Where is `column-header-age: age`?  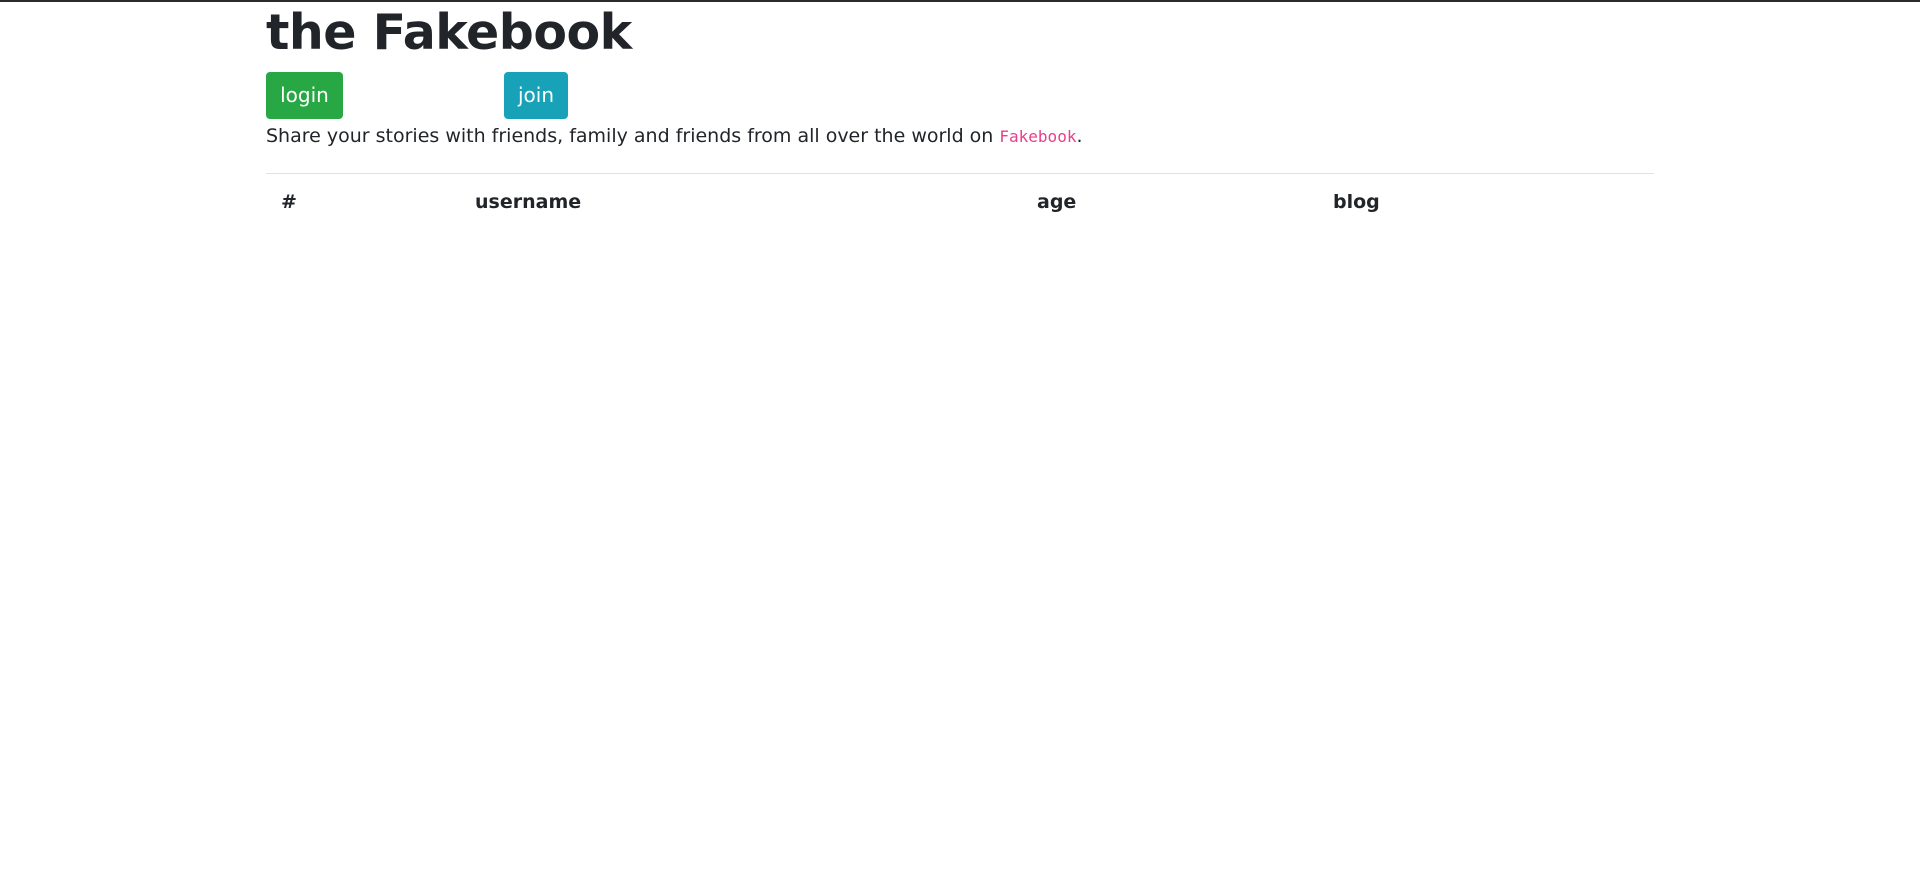 column-header-age: age is located at coordinates (1057, 202).